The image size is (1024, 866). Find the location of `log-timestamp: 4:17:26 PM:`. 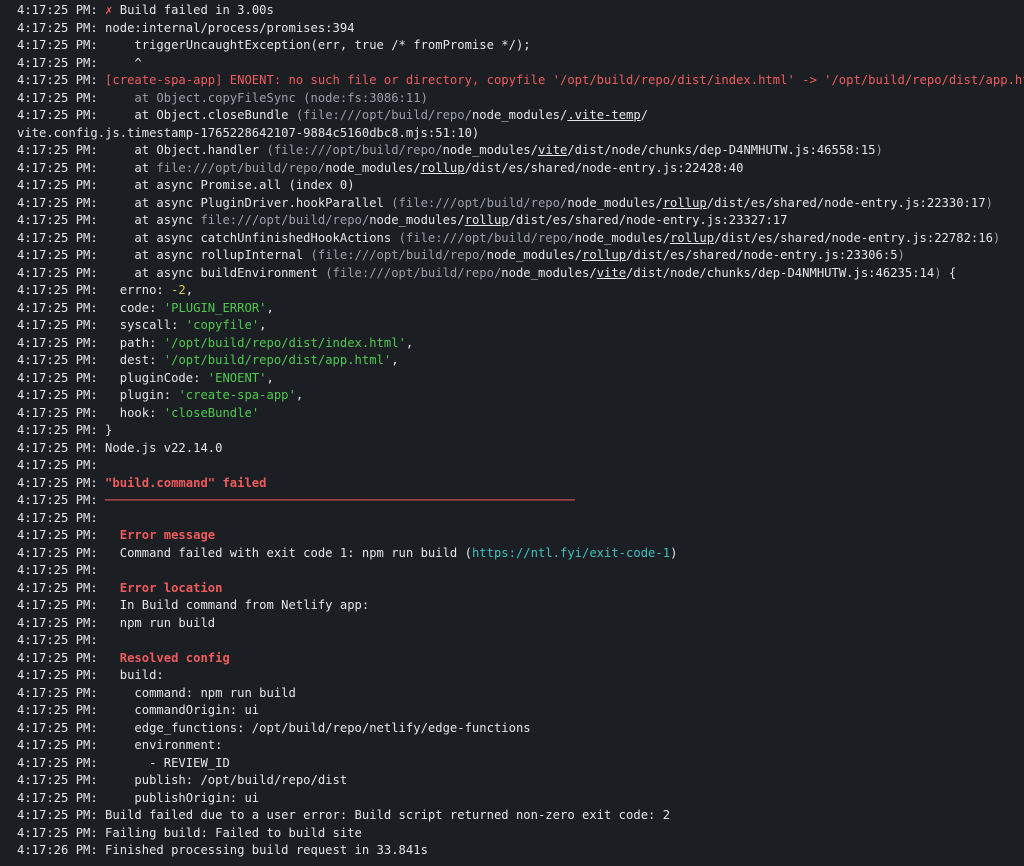

log-timestamp: 4:17:26 PM: is located at coordinates (57, 850).